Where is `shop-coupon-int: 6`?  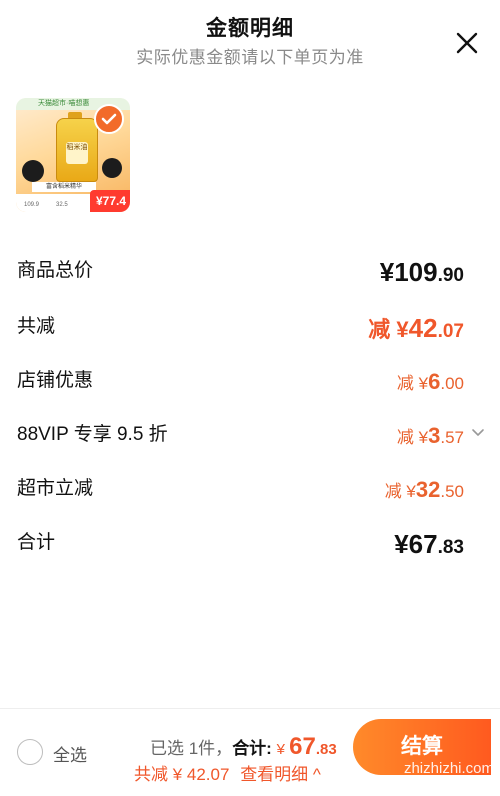 shop-coupon-int: 6 is located at coordinates (434, 381).